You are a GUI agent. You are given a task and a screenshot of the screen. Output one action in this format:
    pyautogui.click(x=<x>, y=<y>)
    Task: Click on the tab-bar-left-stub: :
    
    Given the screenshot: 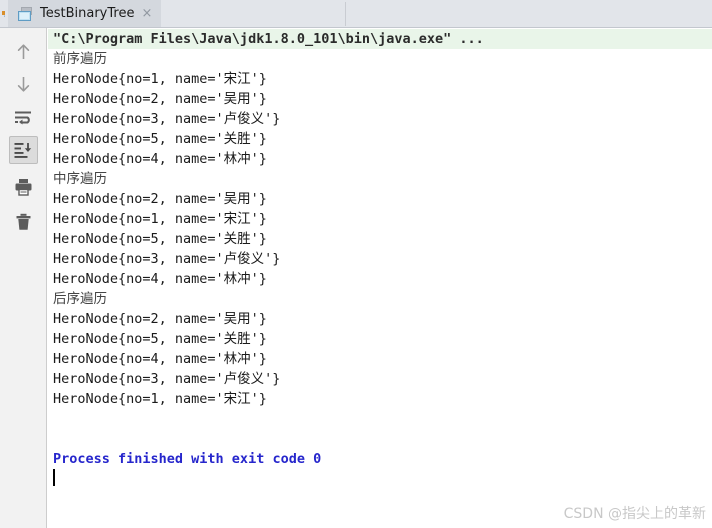 What is the action you would take?
    pyautogui.click(x=4, y=13)
    